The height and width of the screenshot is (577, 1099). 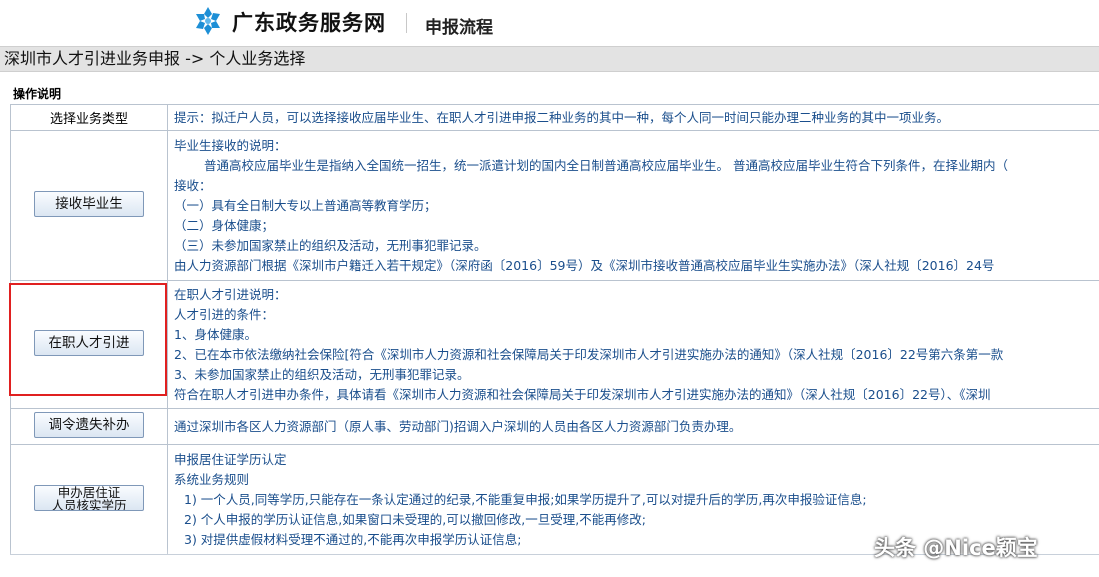 I want to click on site-logo-text: 广东政务服务网, so click(x=309, y=22).